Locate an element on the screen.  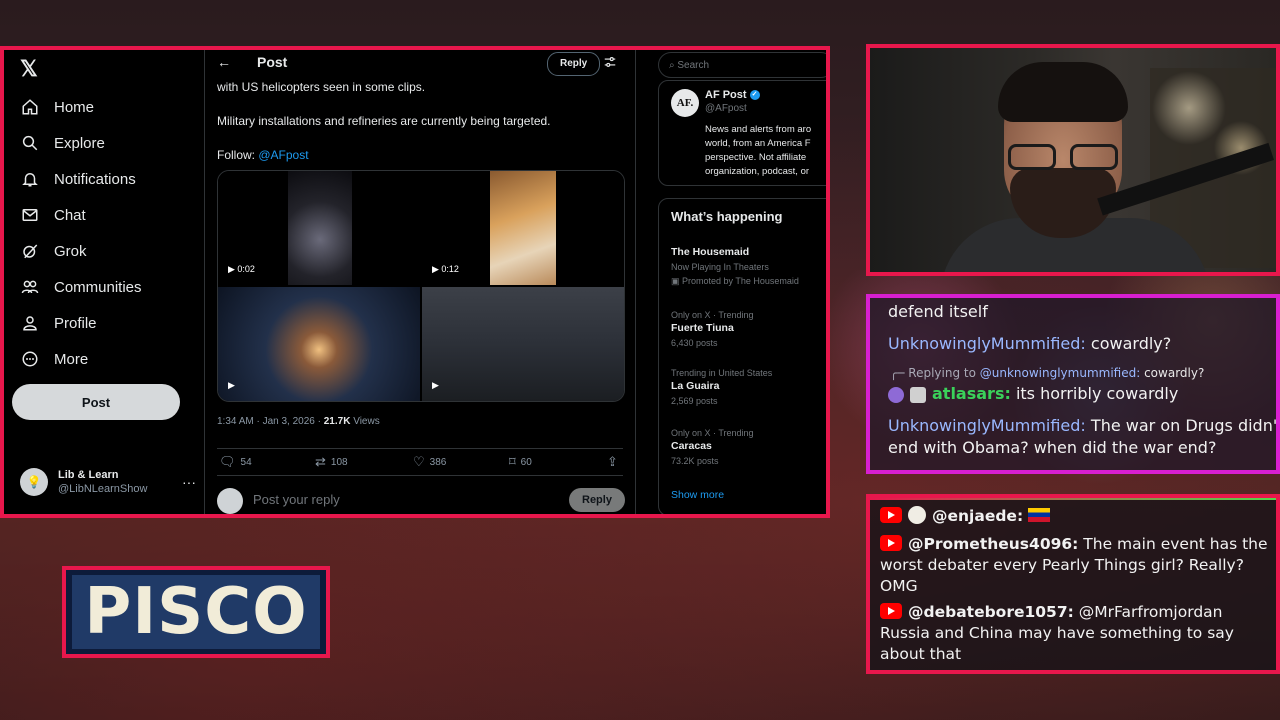
account-name: Lib & Learn is located at coordinates (88, 475).